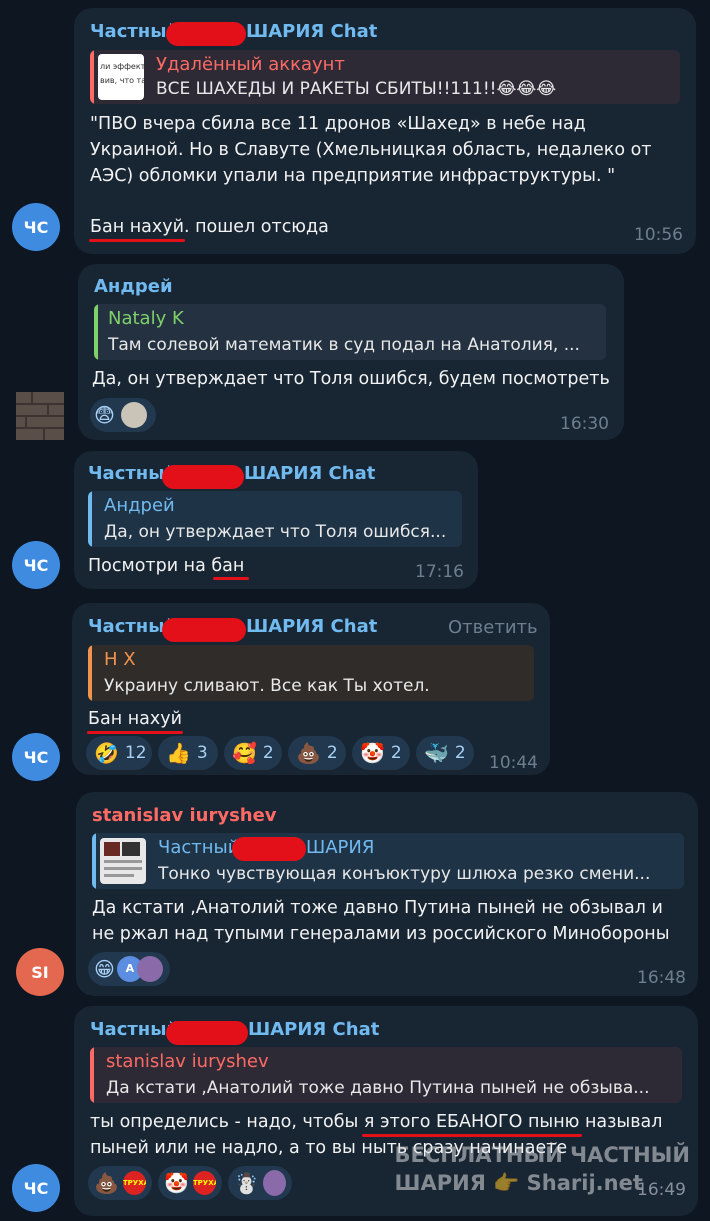  What do you see at coordinates (104, 969) in the screenshot?
I see `grinning-face-icon: 😁` at bounding box center [104, 969].